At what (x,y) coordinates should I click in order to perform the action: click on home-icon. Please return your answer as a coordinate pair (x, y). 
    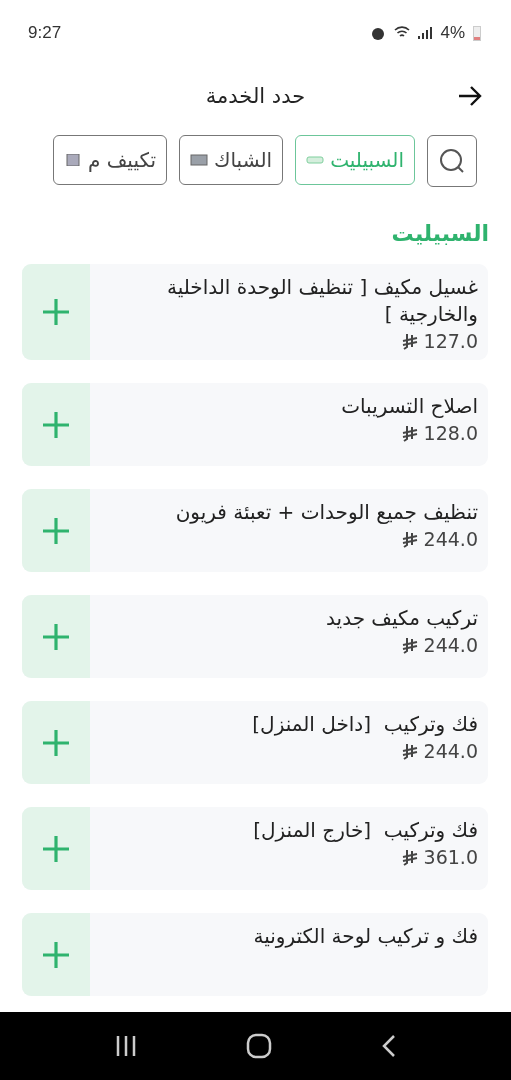
    Looking at the image, I should click on (259, 1046).